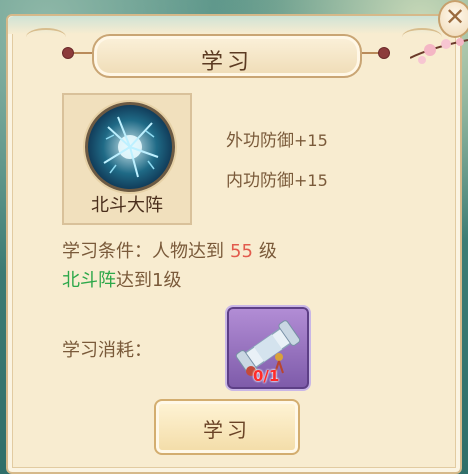 This screenshot has width=468, height=474. What do you see at coordinates (226, 62) in the screenshot?
I see `dialog-title: 学习` at bounding box center [226, 62].